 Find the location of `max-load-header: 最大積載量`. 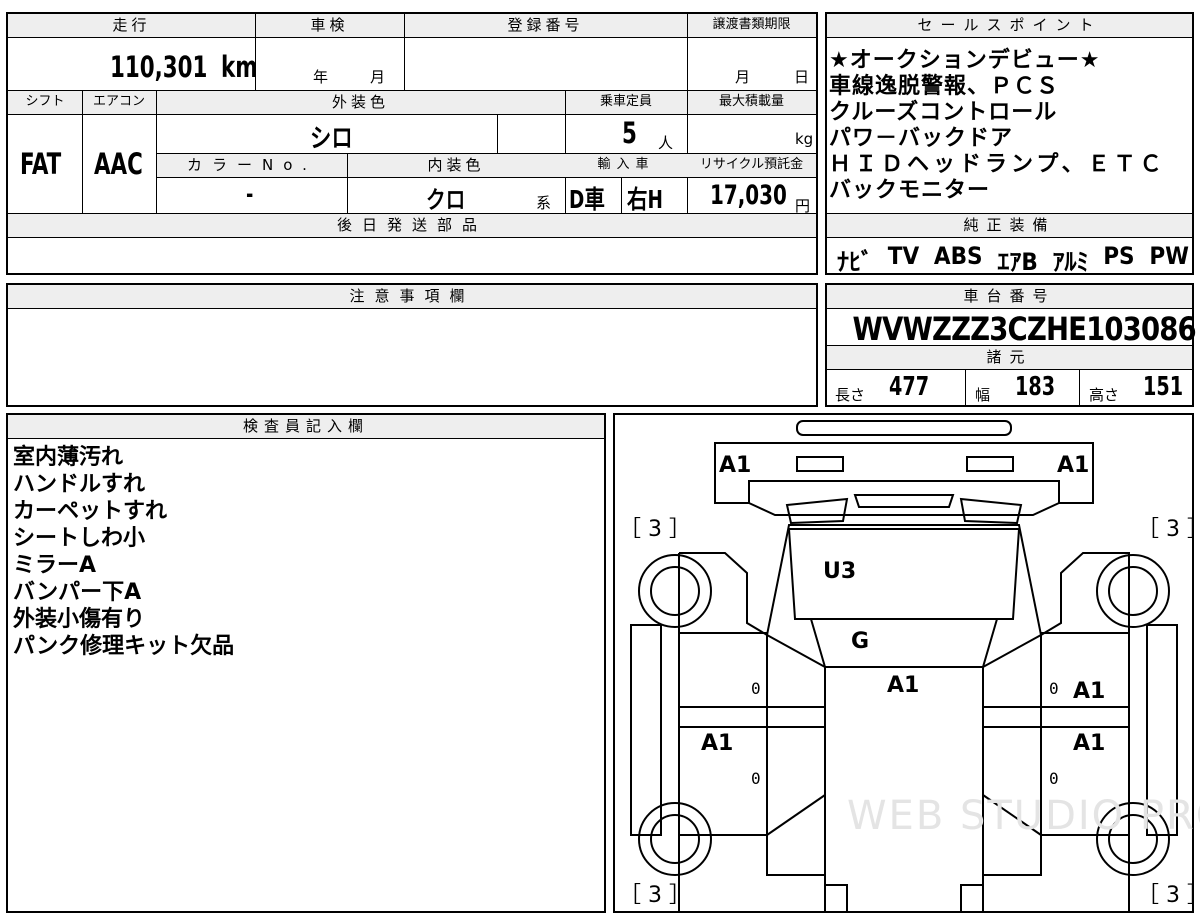

max-load-header: 最大積載量 is located at coordinates (751, 103).